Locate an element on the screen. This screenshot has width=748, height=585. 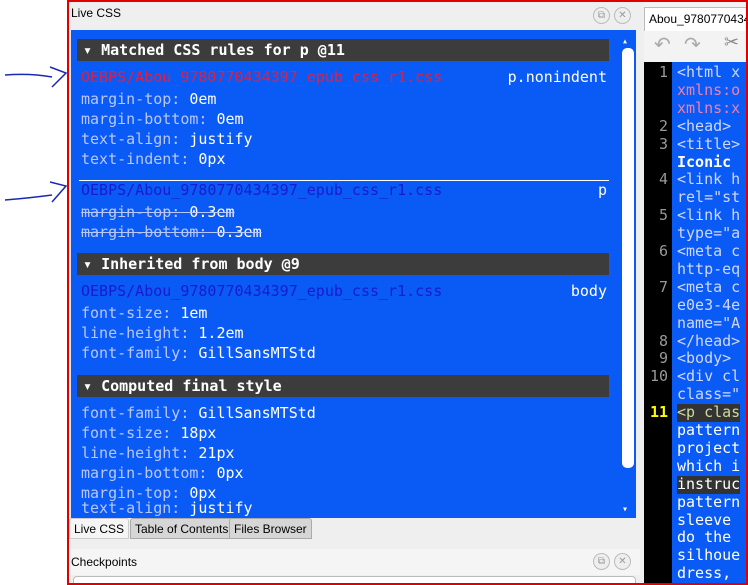
code-line: dress, is located at coordinates (704, 573).